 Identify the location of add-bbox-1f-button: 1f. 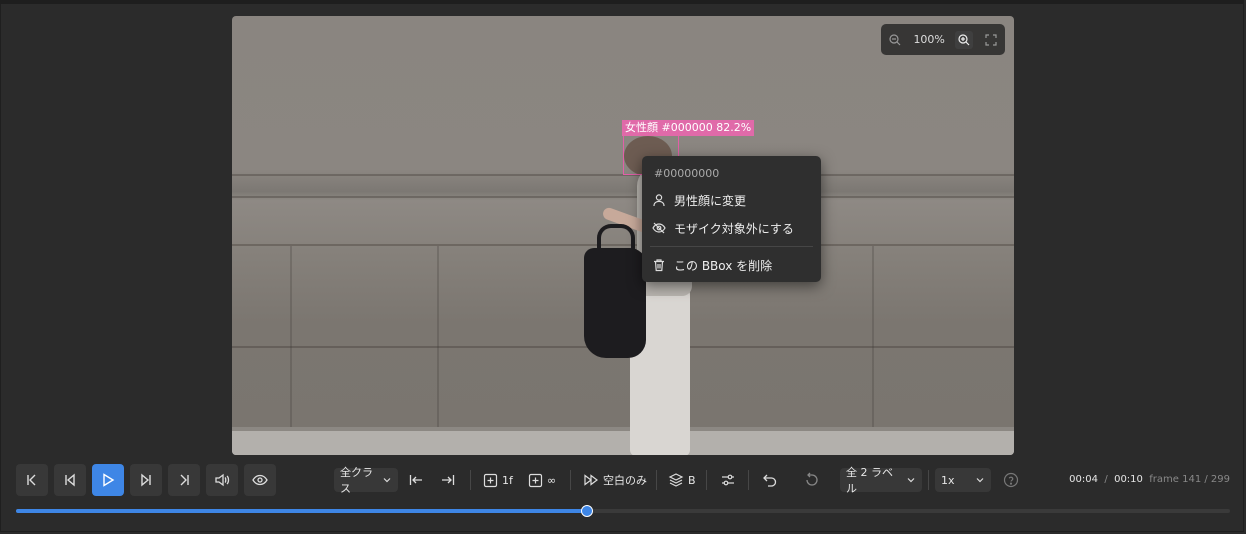
(498, 480).